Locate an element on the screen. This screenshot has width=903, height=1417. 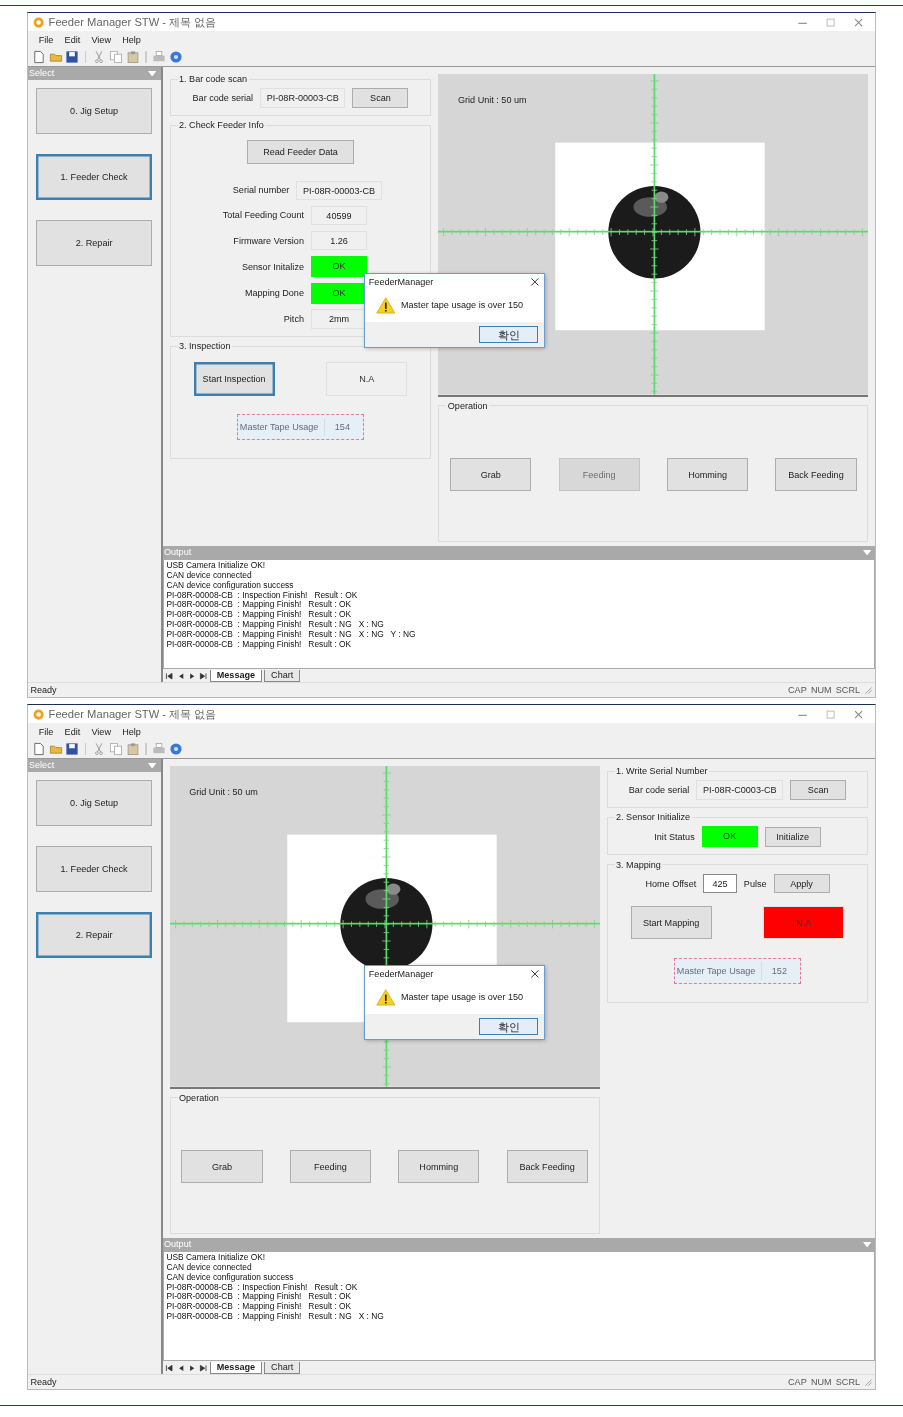
field-label: Bar code serial is located at coordinates (223, 98).